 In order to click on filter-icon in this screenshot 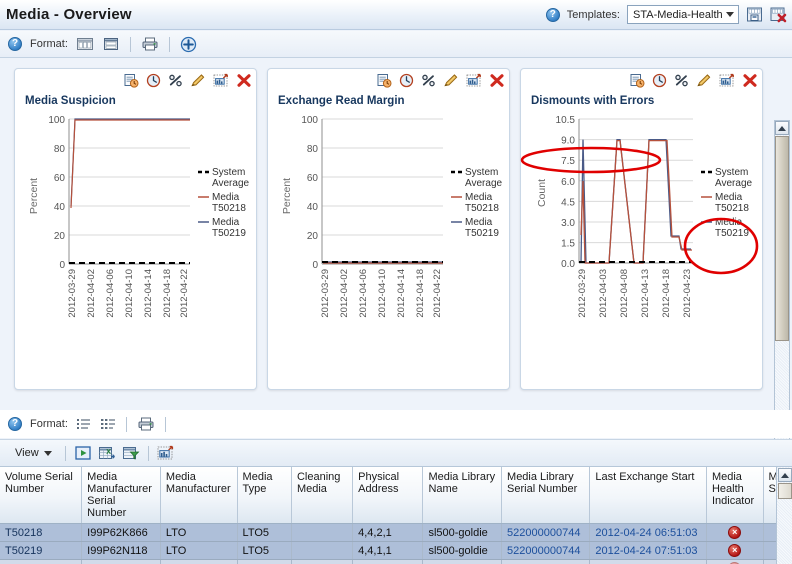, I will do `click(131, 453)`.